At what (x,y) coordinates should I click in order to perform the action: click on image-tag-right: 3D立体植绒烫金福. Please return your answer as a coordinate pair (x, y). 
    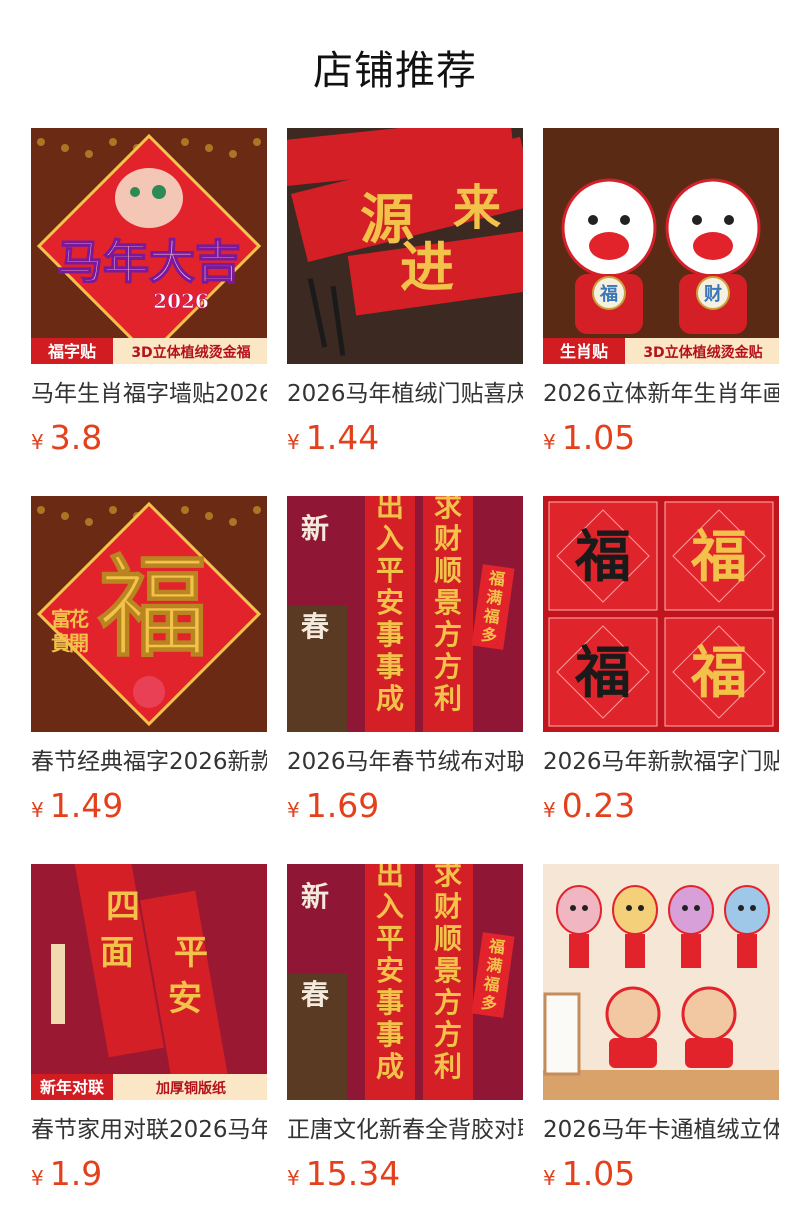
    Looking at the image, I should click on (190, 352).